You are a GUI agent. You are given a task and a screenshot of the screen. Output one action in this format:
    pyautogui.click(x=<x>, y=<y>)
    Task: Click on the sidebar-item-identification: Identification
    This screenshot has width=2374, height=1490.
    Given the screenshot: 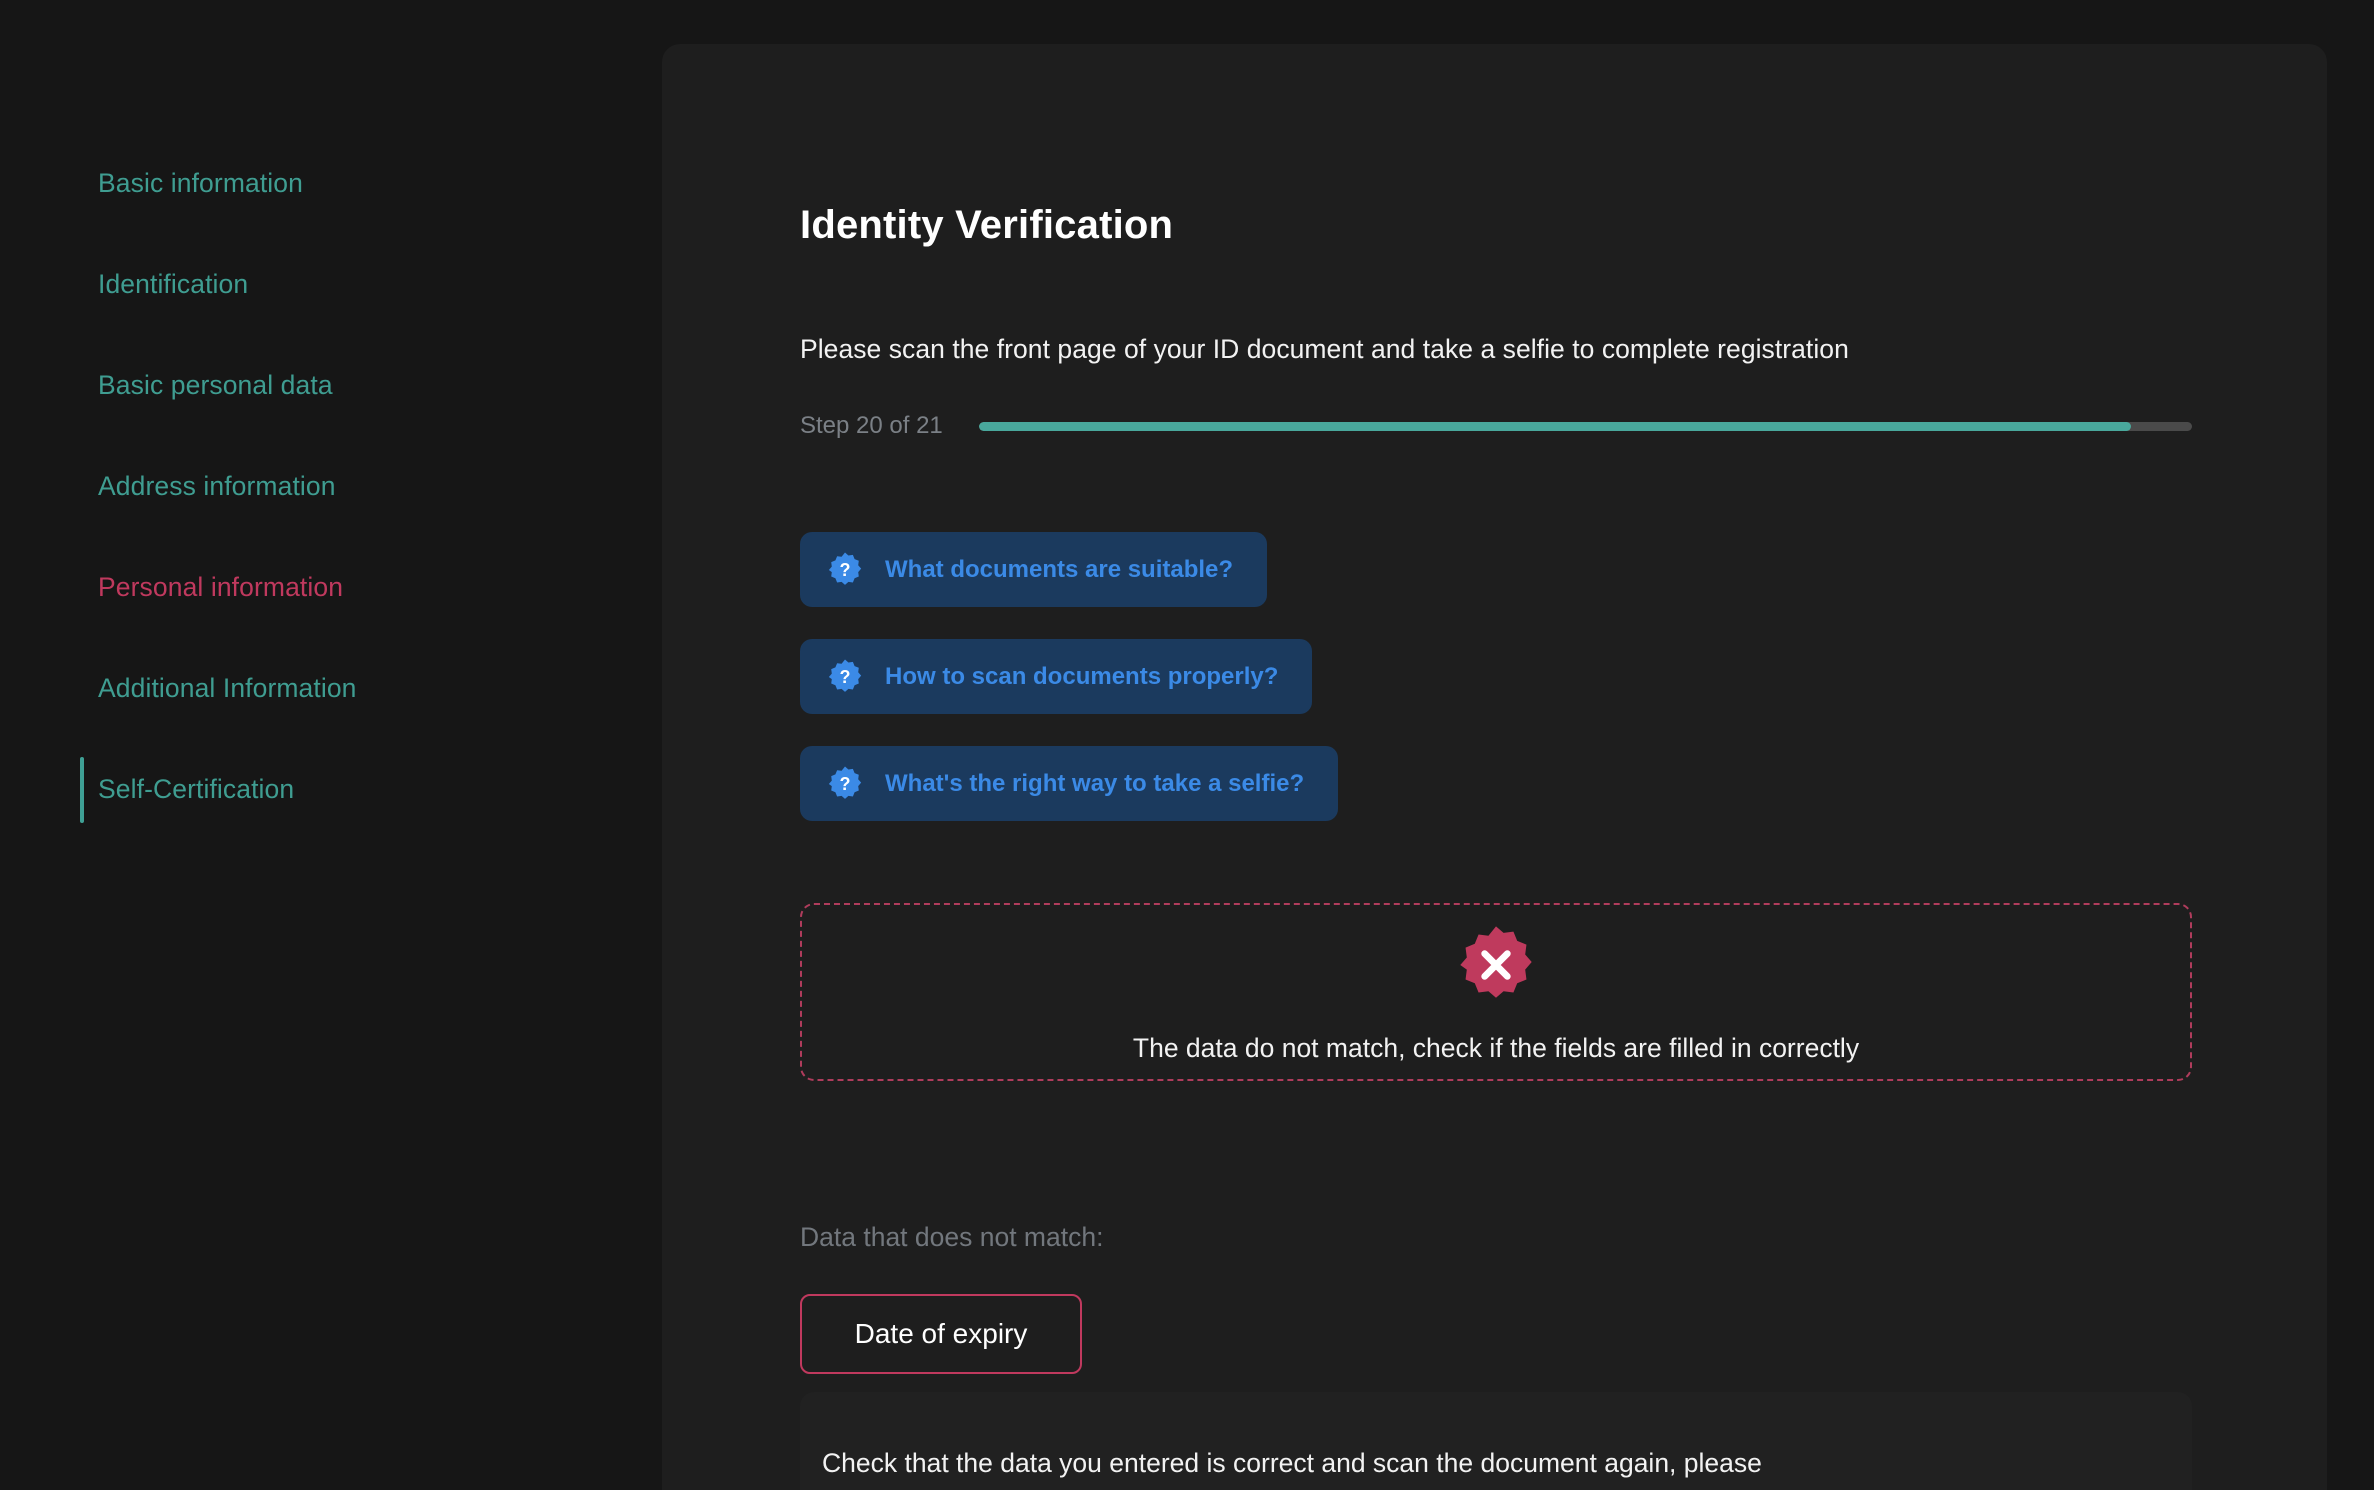 What is the action you would take?
    pyautogui.click(x=331, y=284)
    